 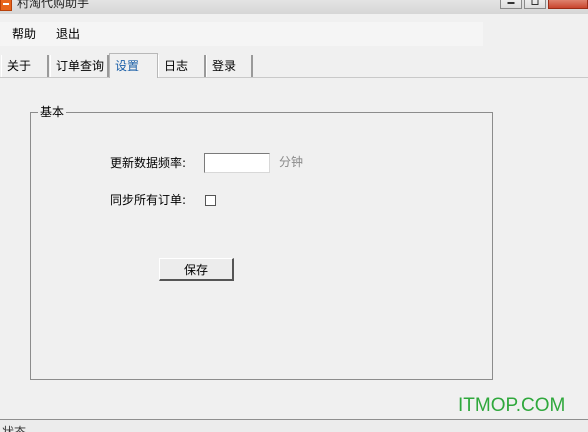 I want to click on tab-settings: 设置, so click(x=133, y=65).